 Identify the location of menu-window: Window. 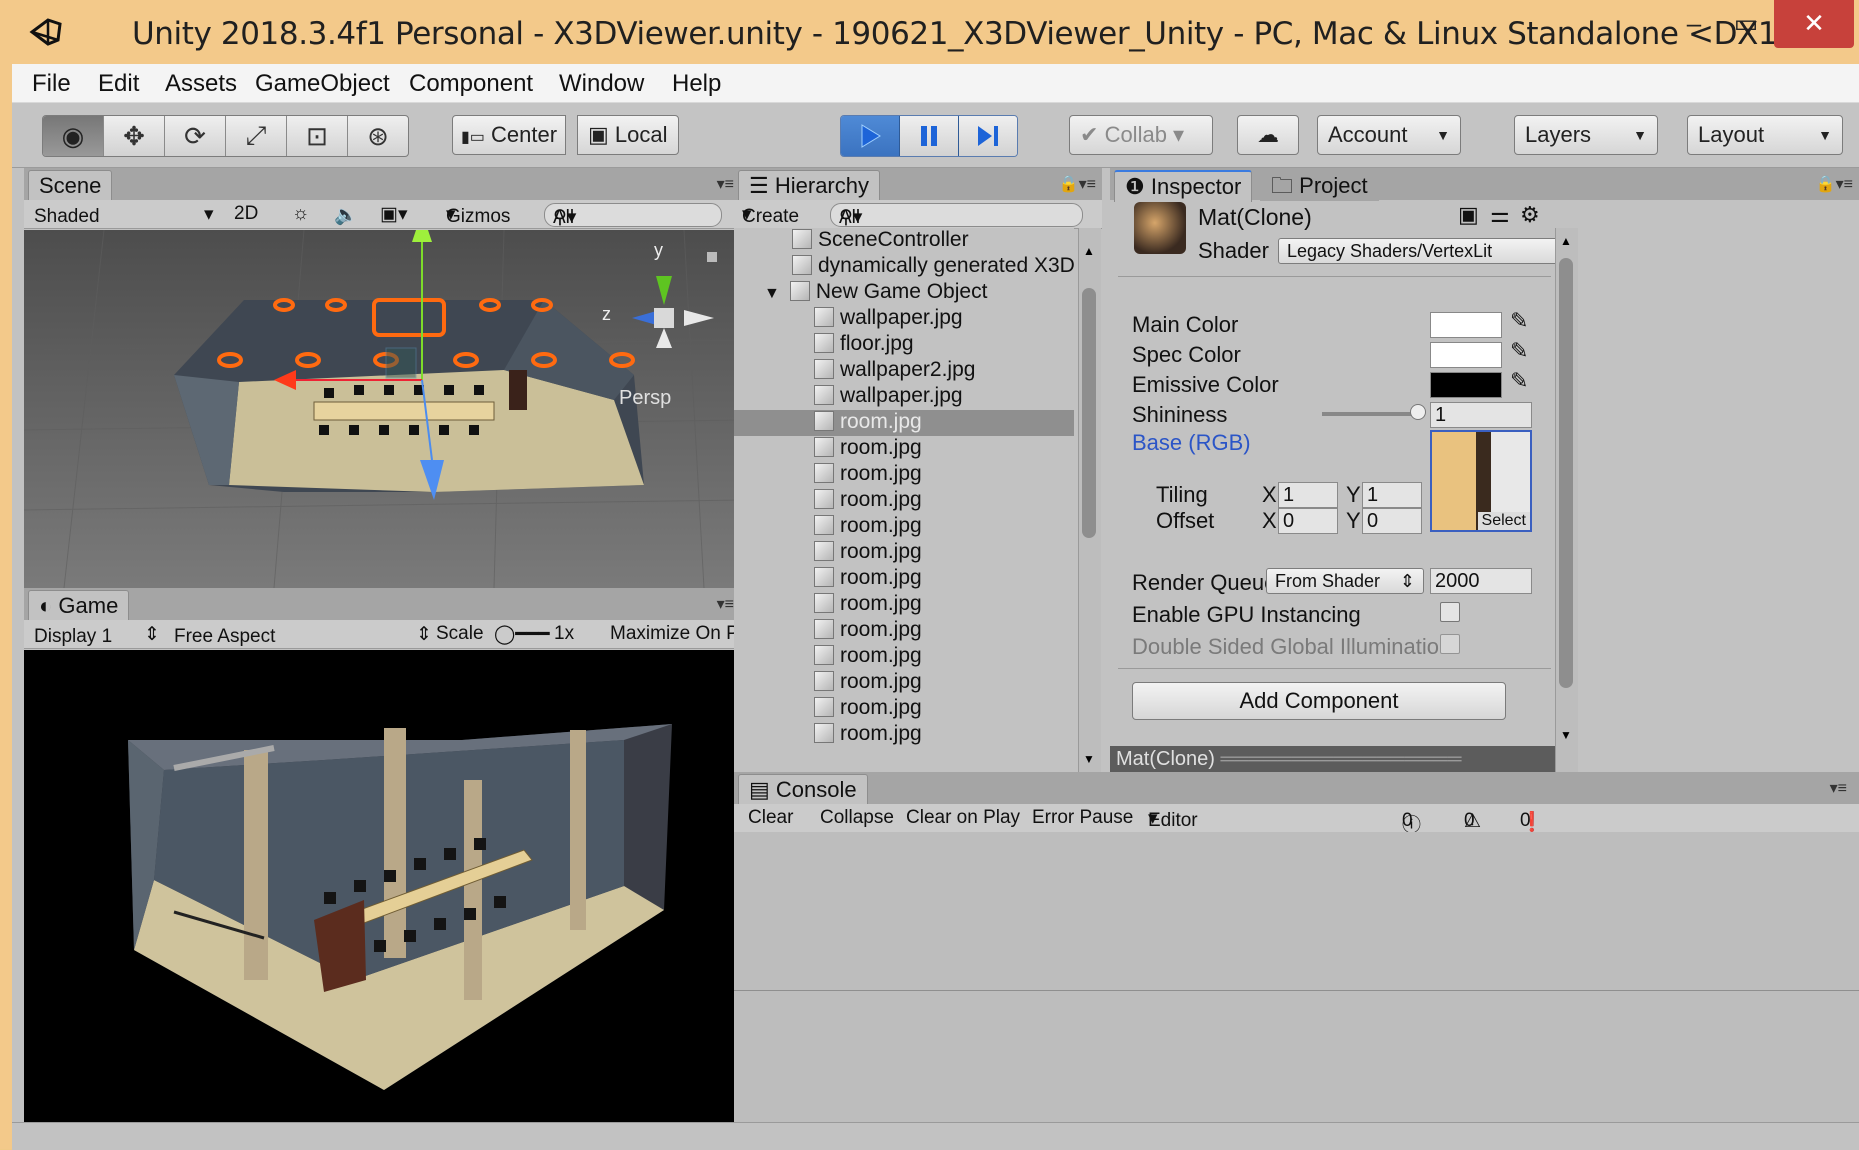
(601, 84).